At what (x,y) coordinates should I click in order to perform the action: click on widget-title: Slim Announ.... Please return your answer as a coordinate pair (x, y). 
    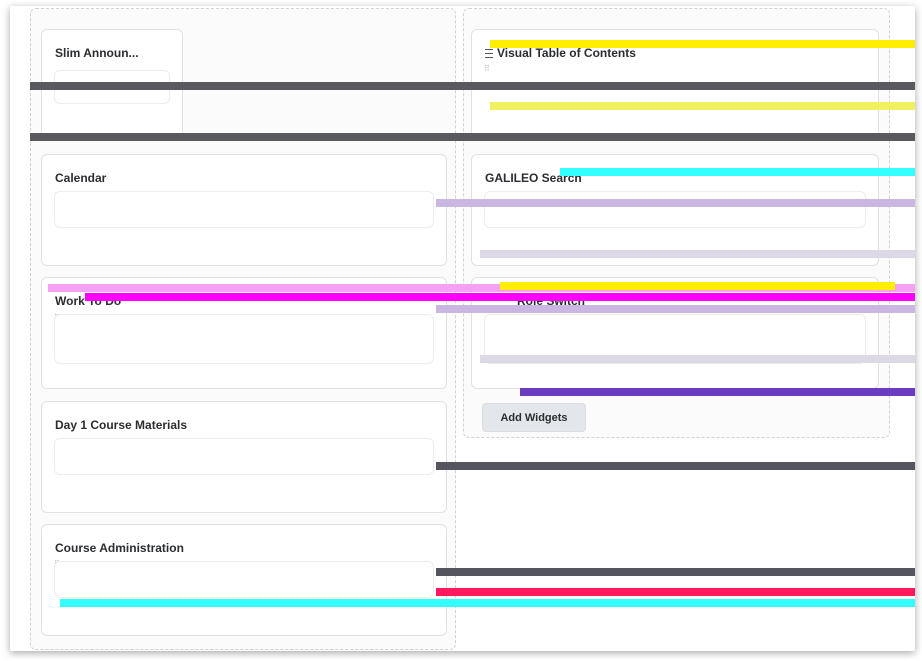
    Looking at the image, I should click on (97, 53).